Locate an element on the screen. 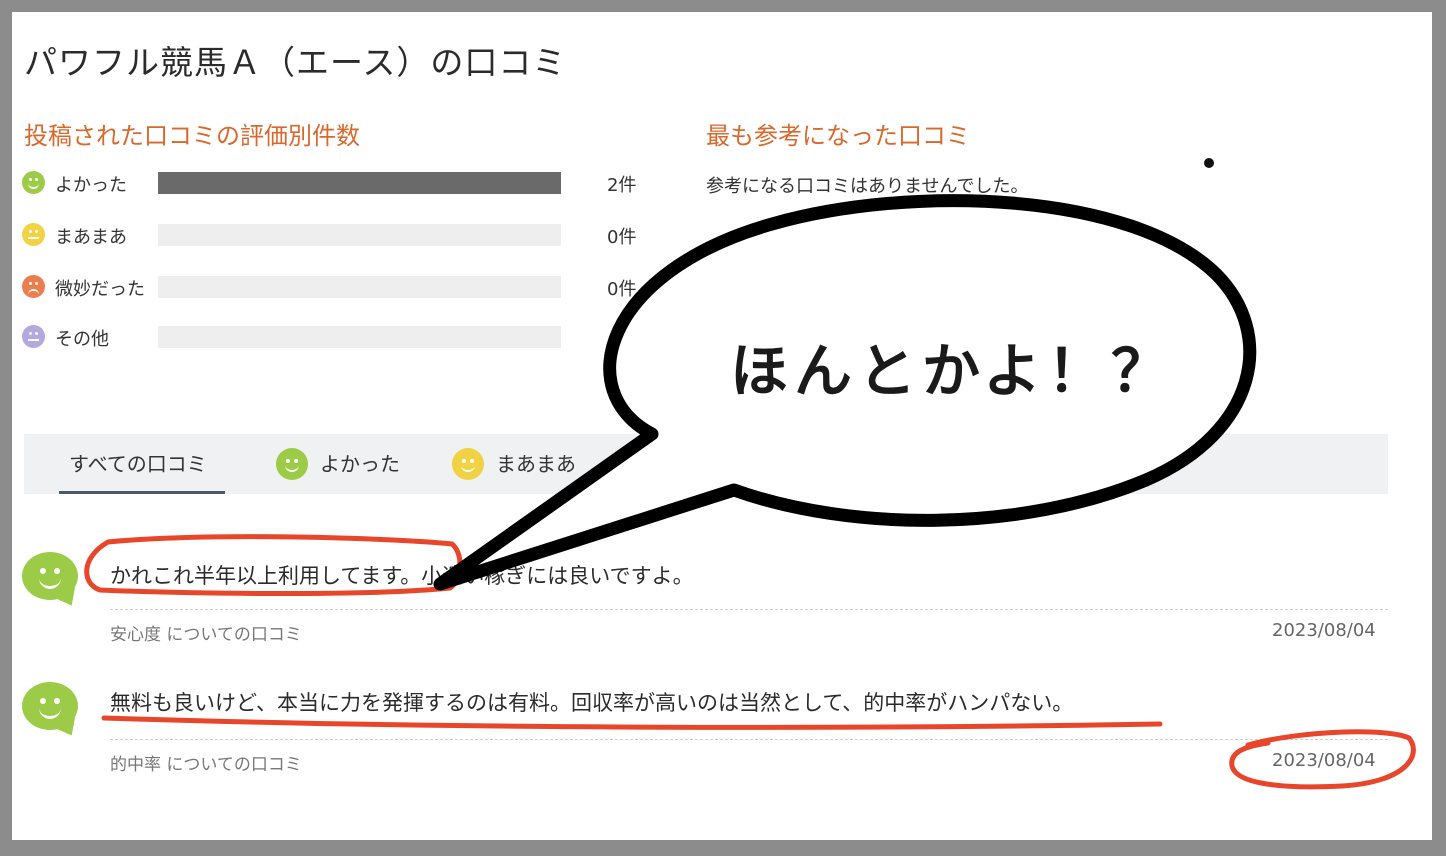  ink-dot is located at coordinates (1209, 163).